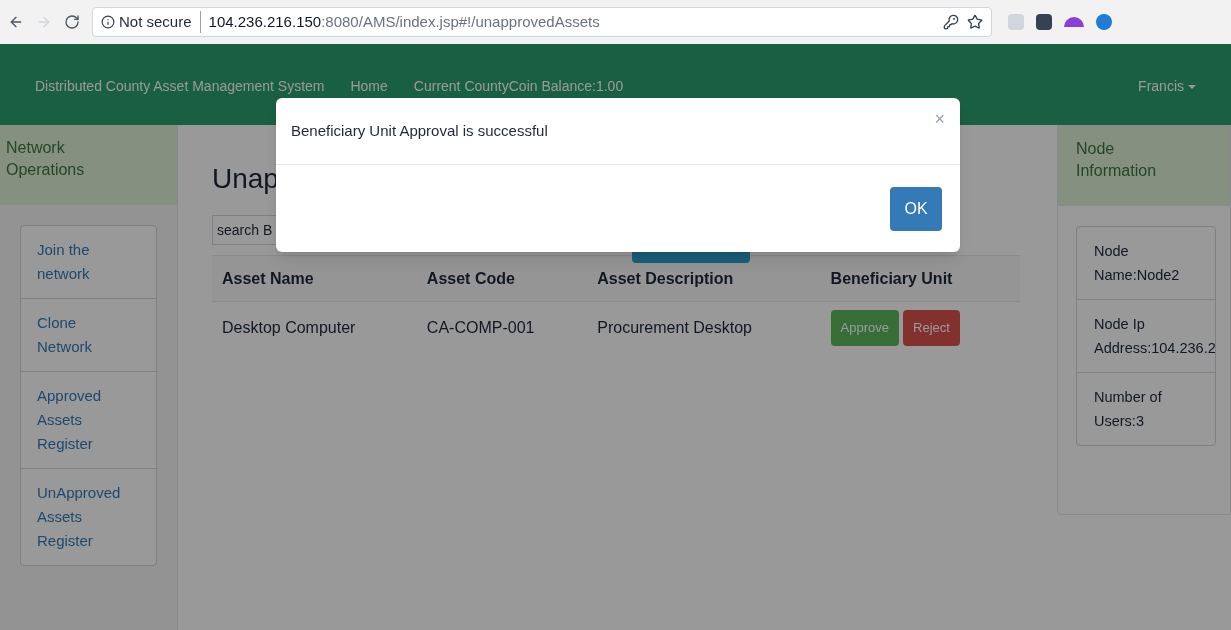 This screenshot has height=630, width=1231. I want to click on close-button: ×, so click(939, 119).